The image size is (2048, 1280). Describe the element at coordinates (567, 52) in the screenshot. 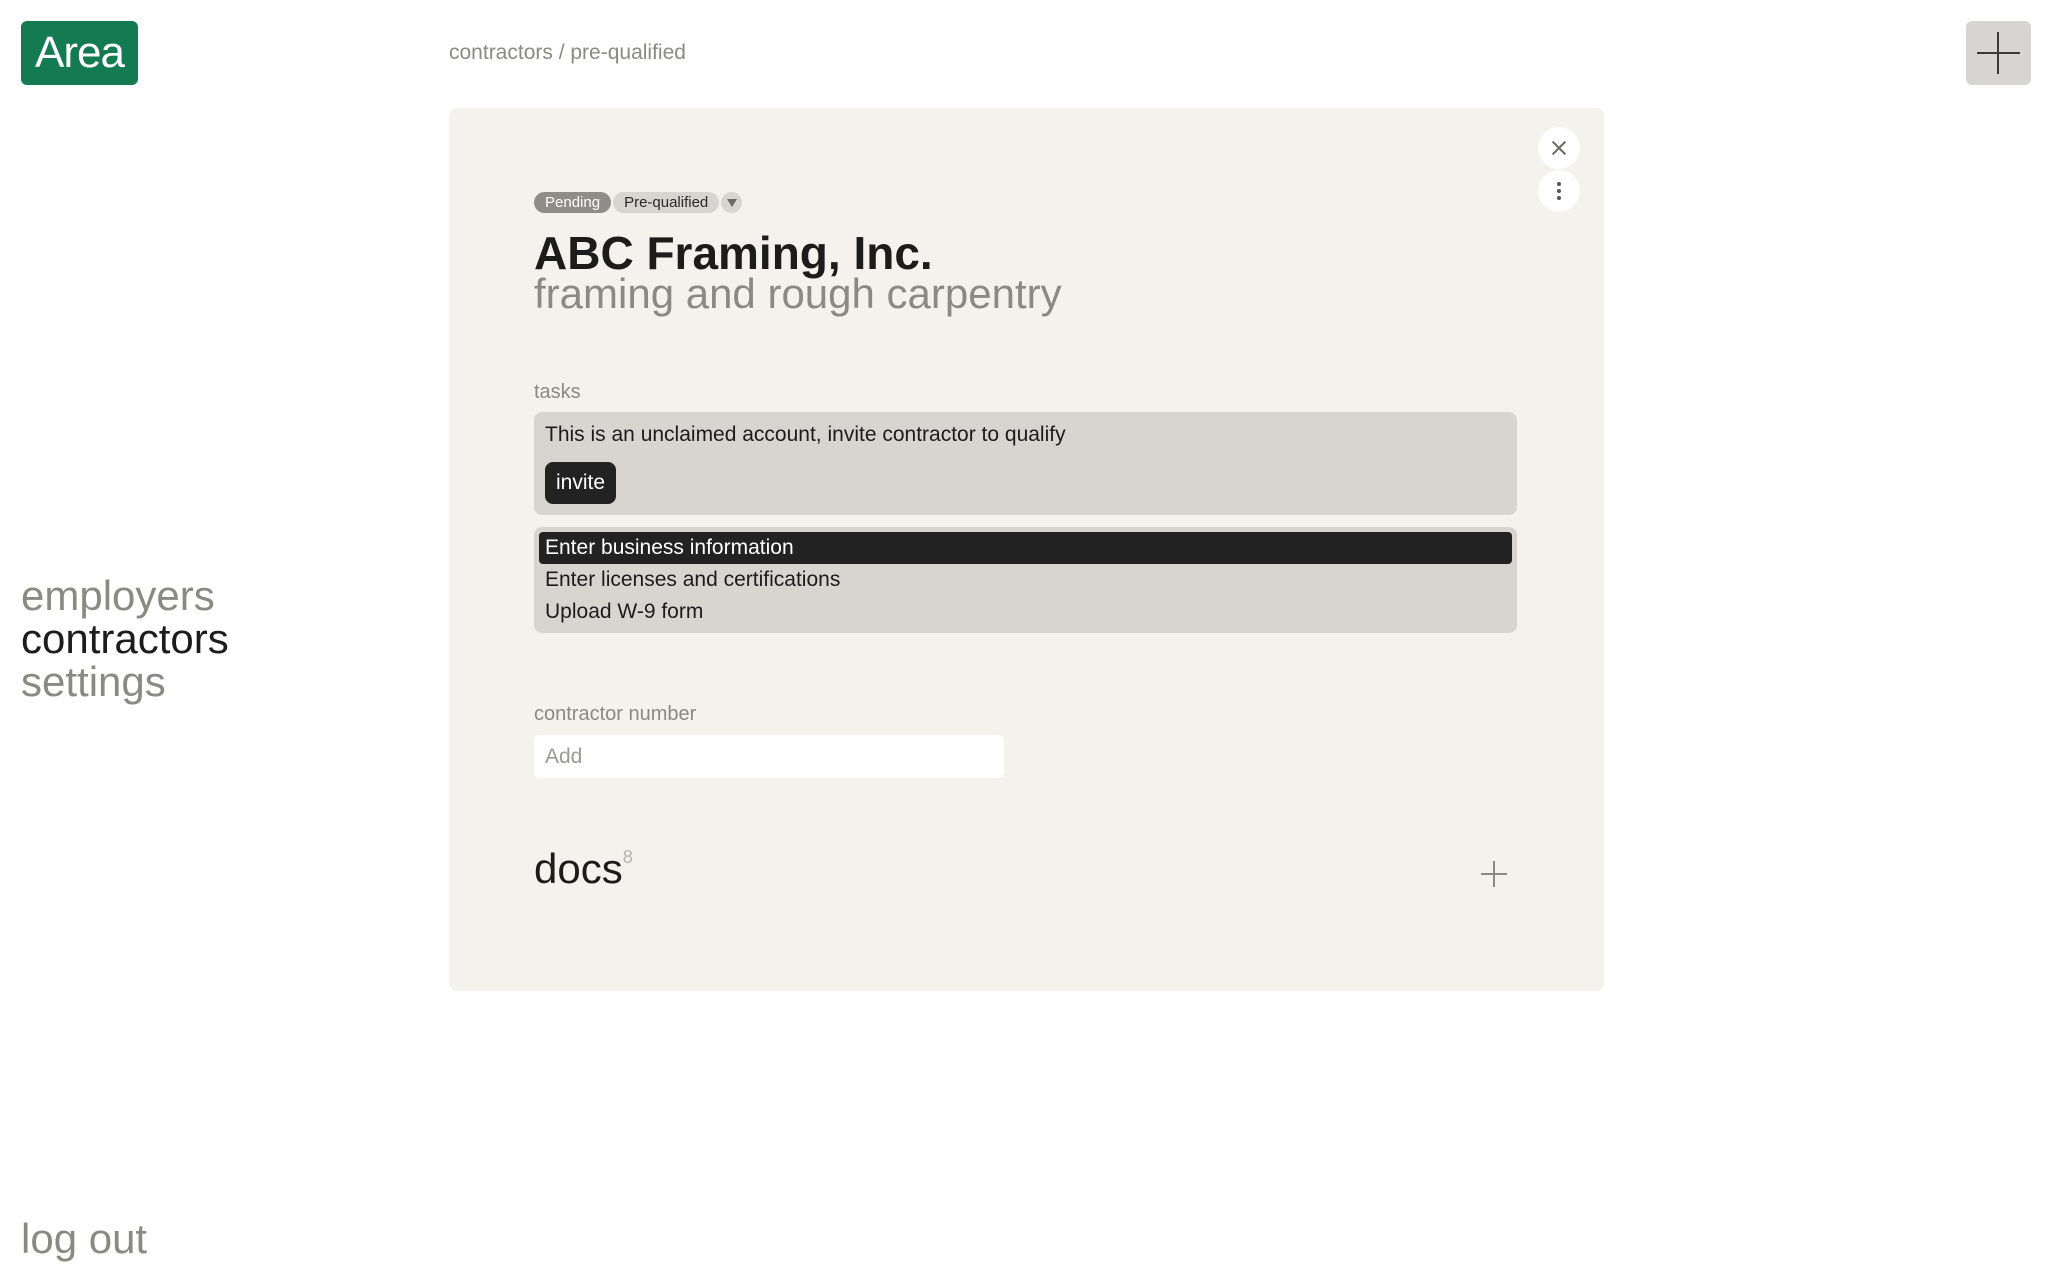

I see `breadcrumb: contractors / pre-qualified` at that location.